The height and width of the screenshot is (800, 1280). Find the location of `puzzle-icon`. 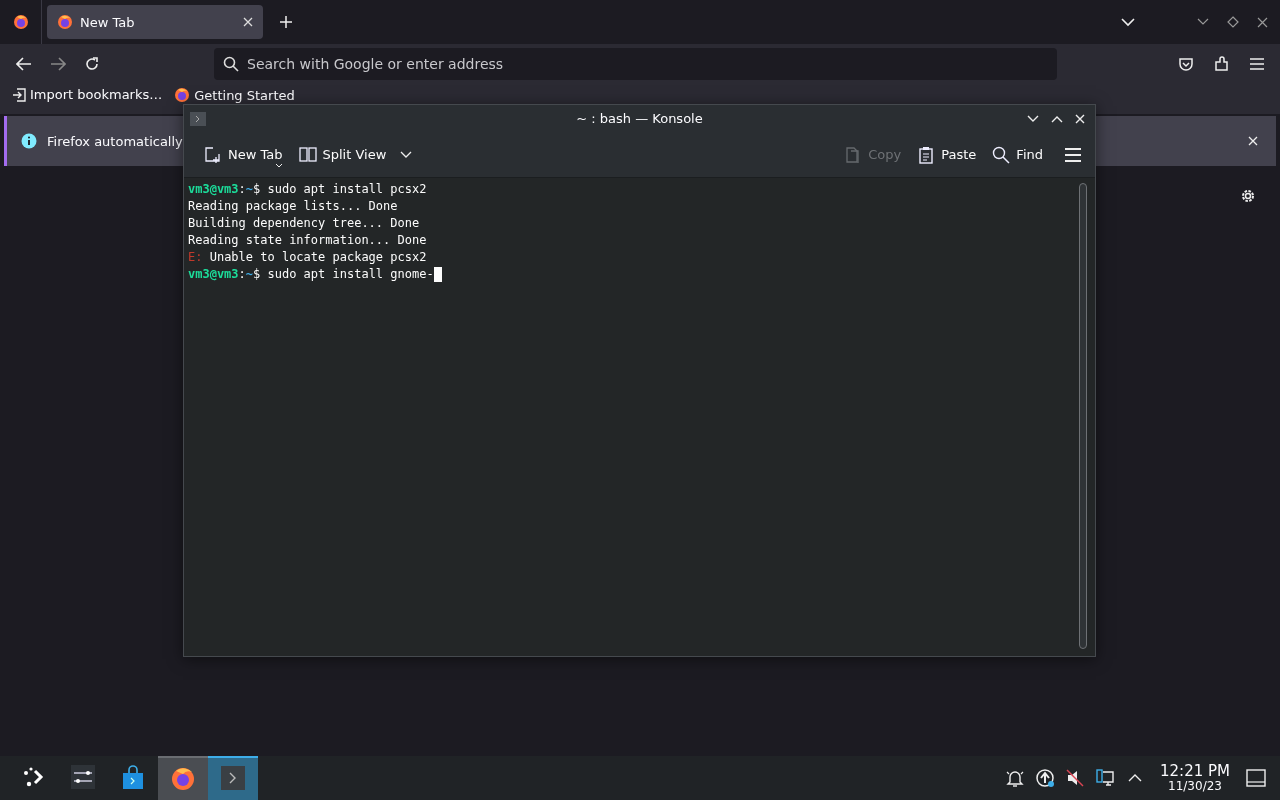

puzzle-icon is located at coordinates (1222, 64).